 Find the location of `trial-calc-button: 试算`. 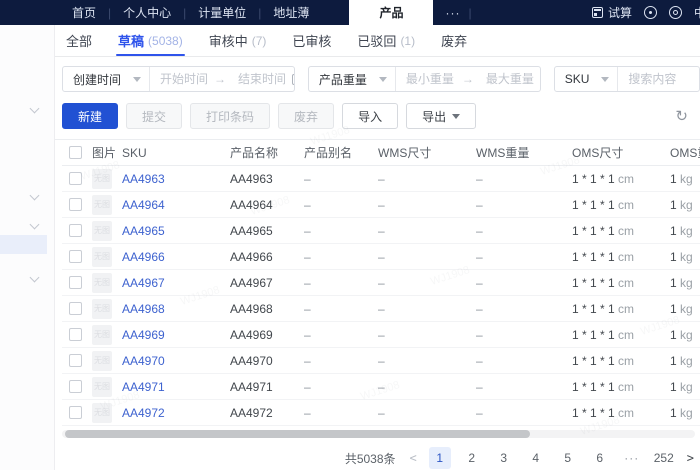

trial-calc-button: 试算 is located at coordinates (611, 12).